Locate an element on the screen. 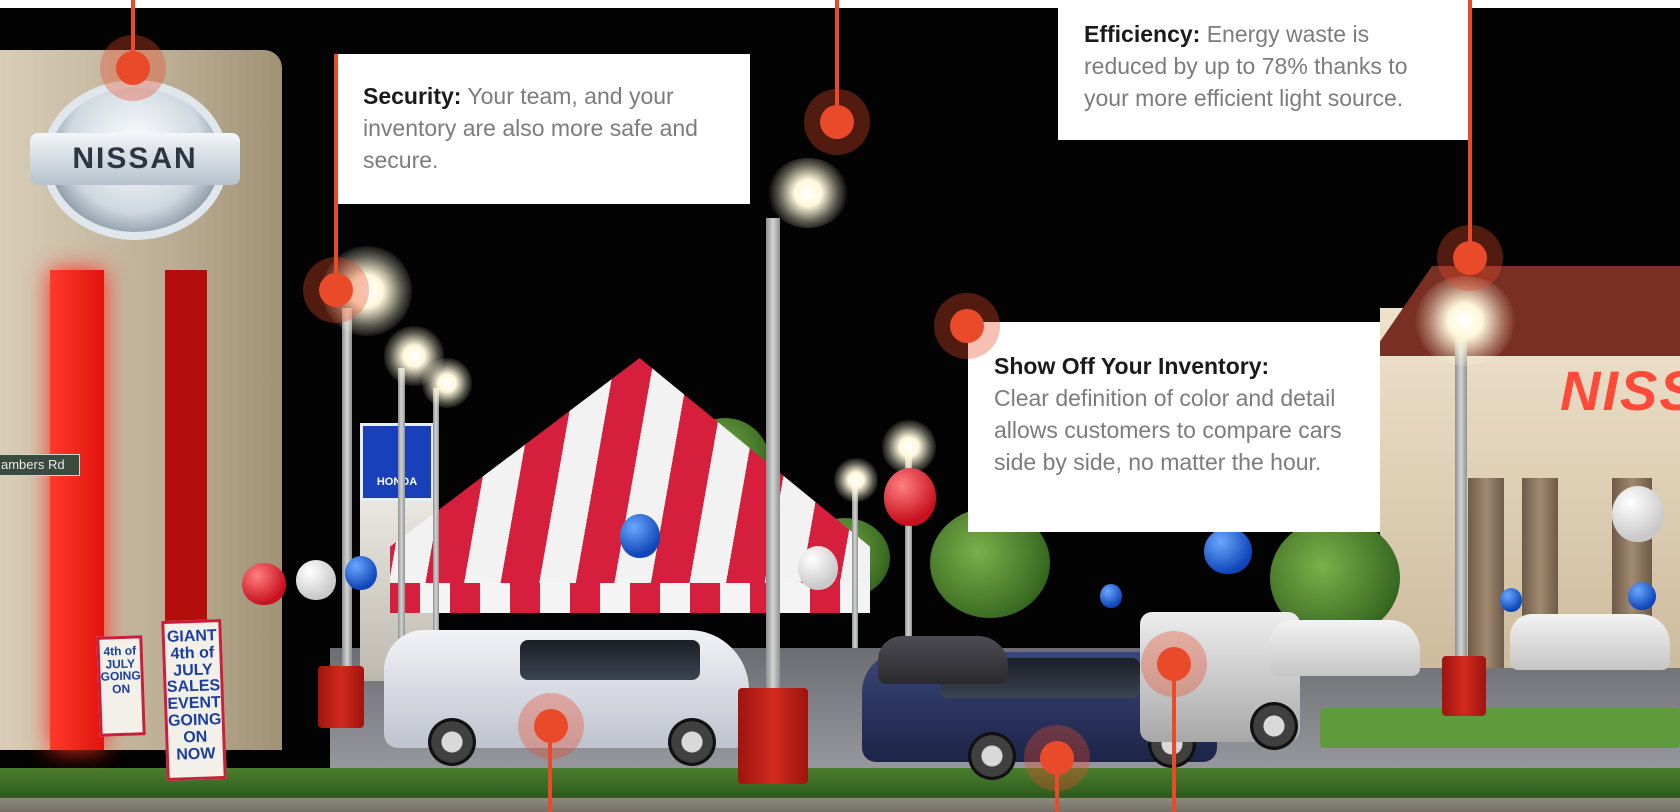 This screenshot has height=812, width=1680. honda-sign: HONDA is located at coordinates (397, 462).